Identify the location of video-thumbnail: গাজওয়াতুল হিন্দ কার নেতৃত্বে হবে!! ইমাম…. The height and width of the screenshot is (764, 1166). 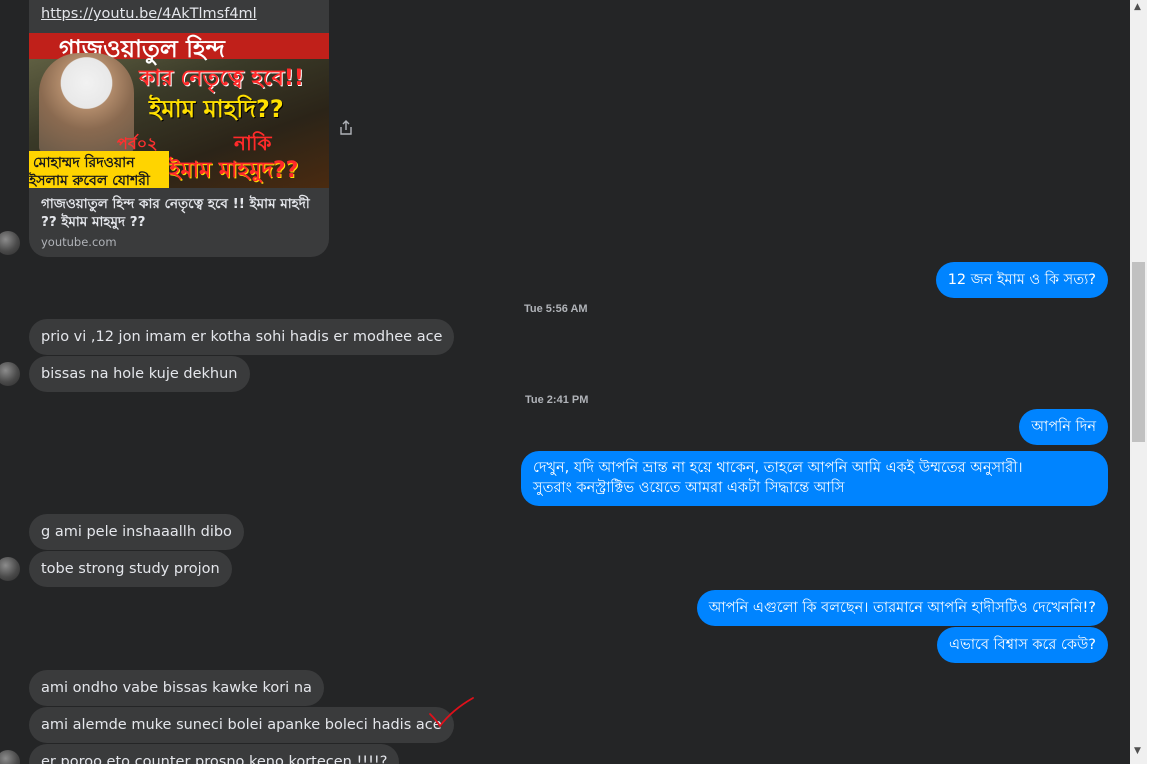
(179, 110).